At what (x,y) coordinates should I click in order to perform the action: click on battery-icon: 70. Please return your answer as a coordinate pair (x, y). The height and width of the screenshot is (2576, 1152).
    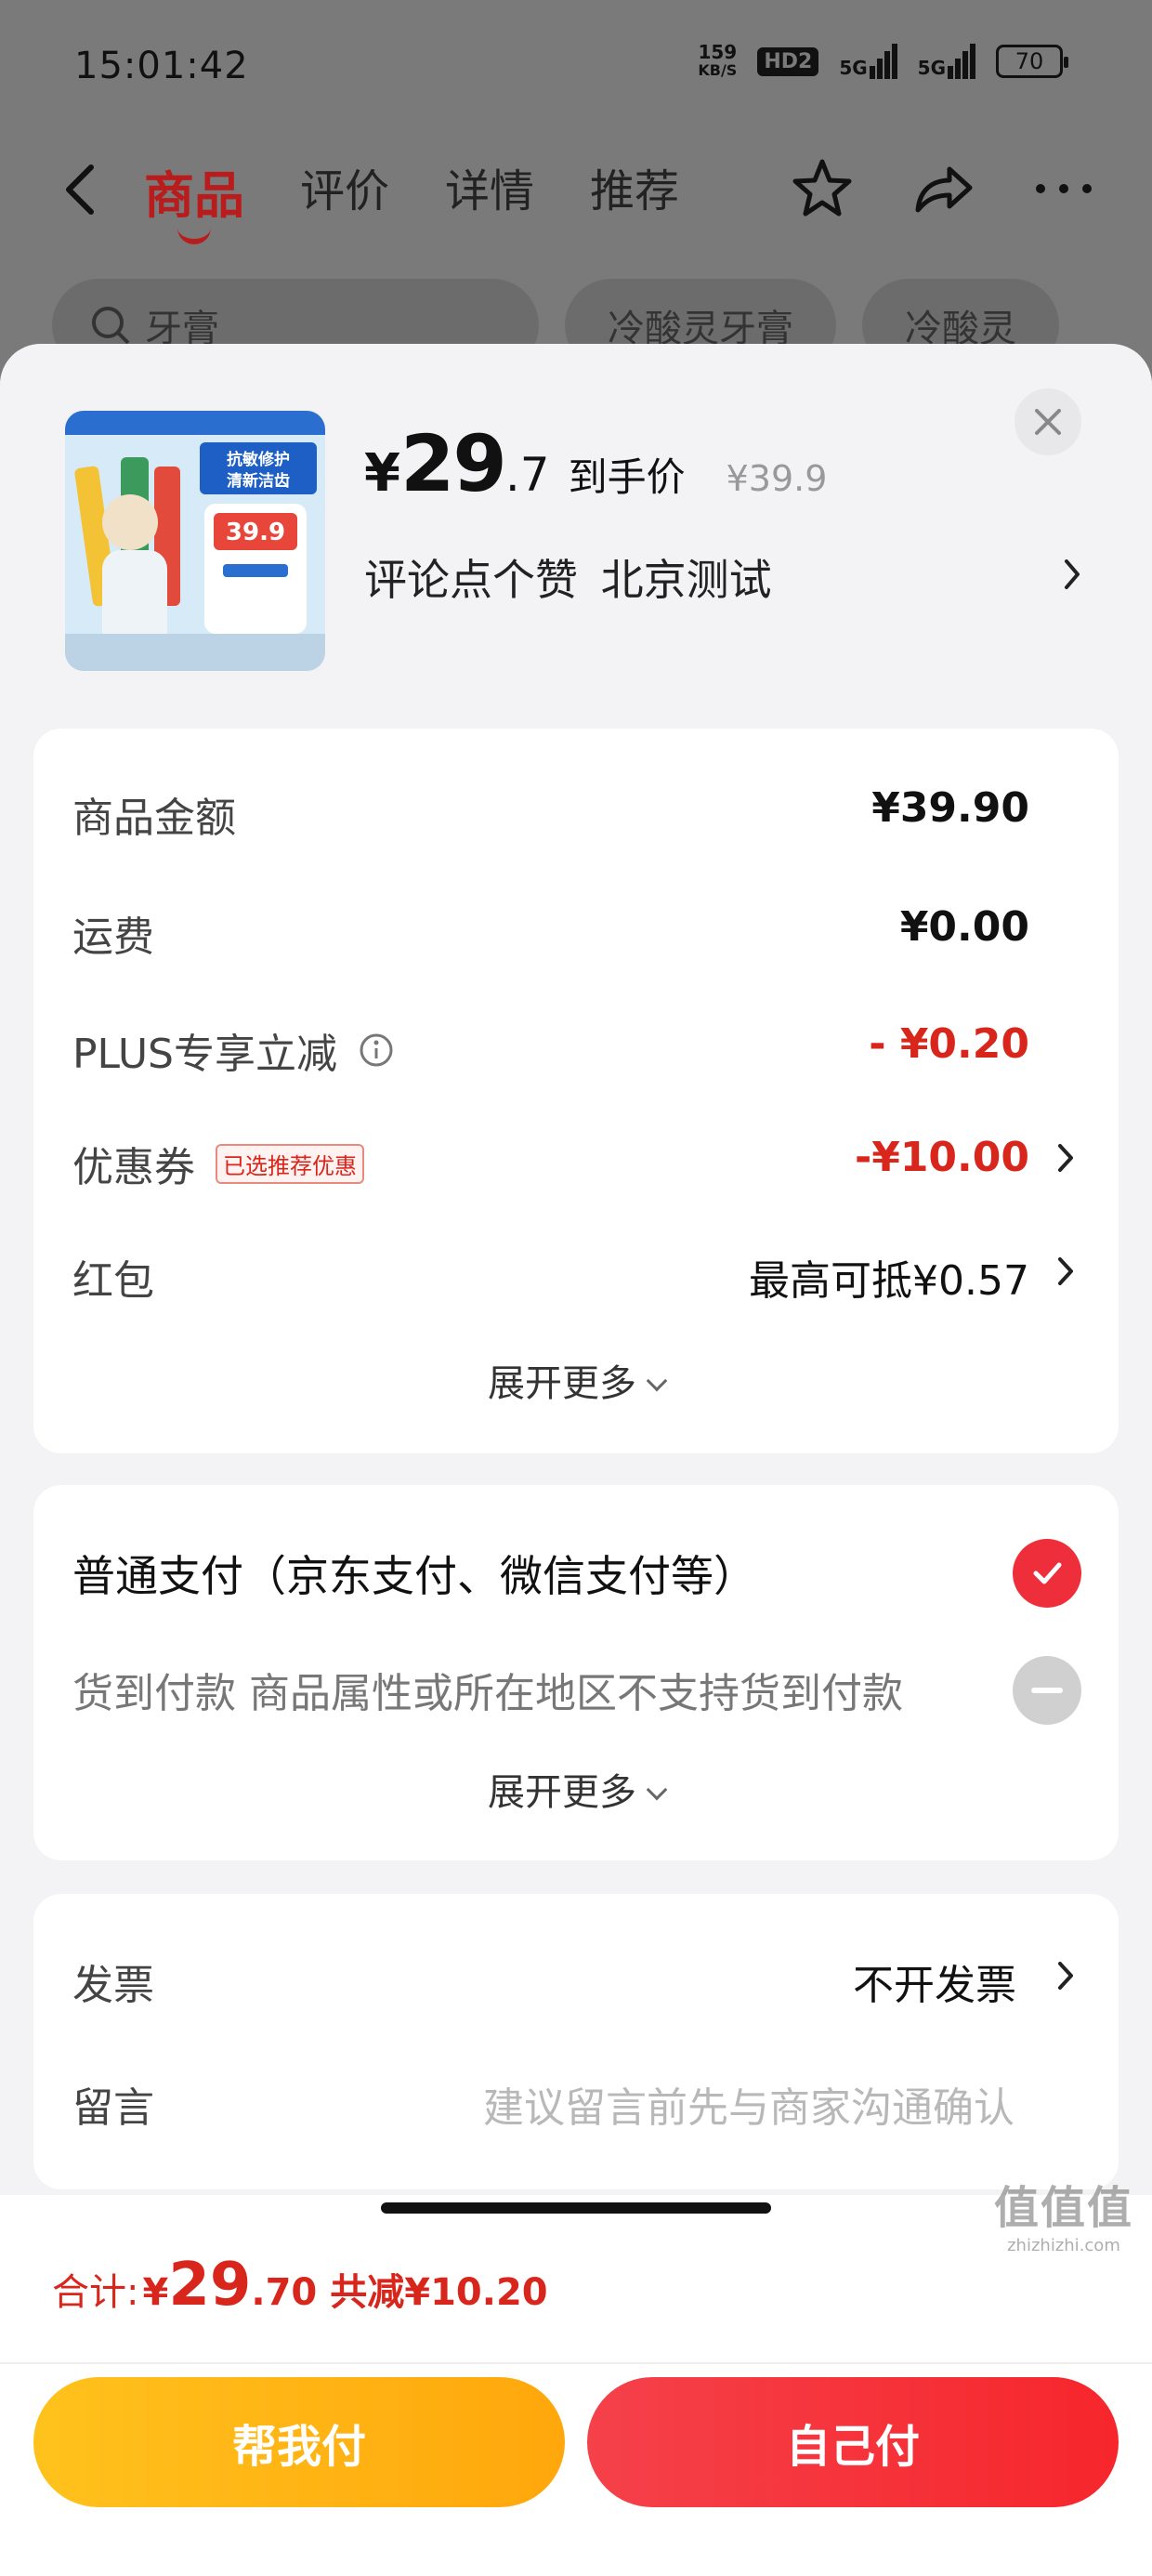
    Looking at the image, I should click on (1032, 61).